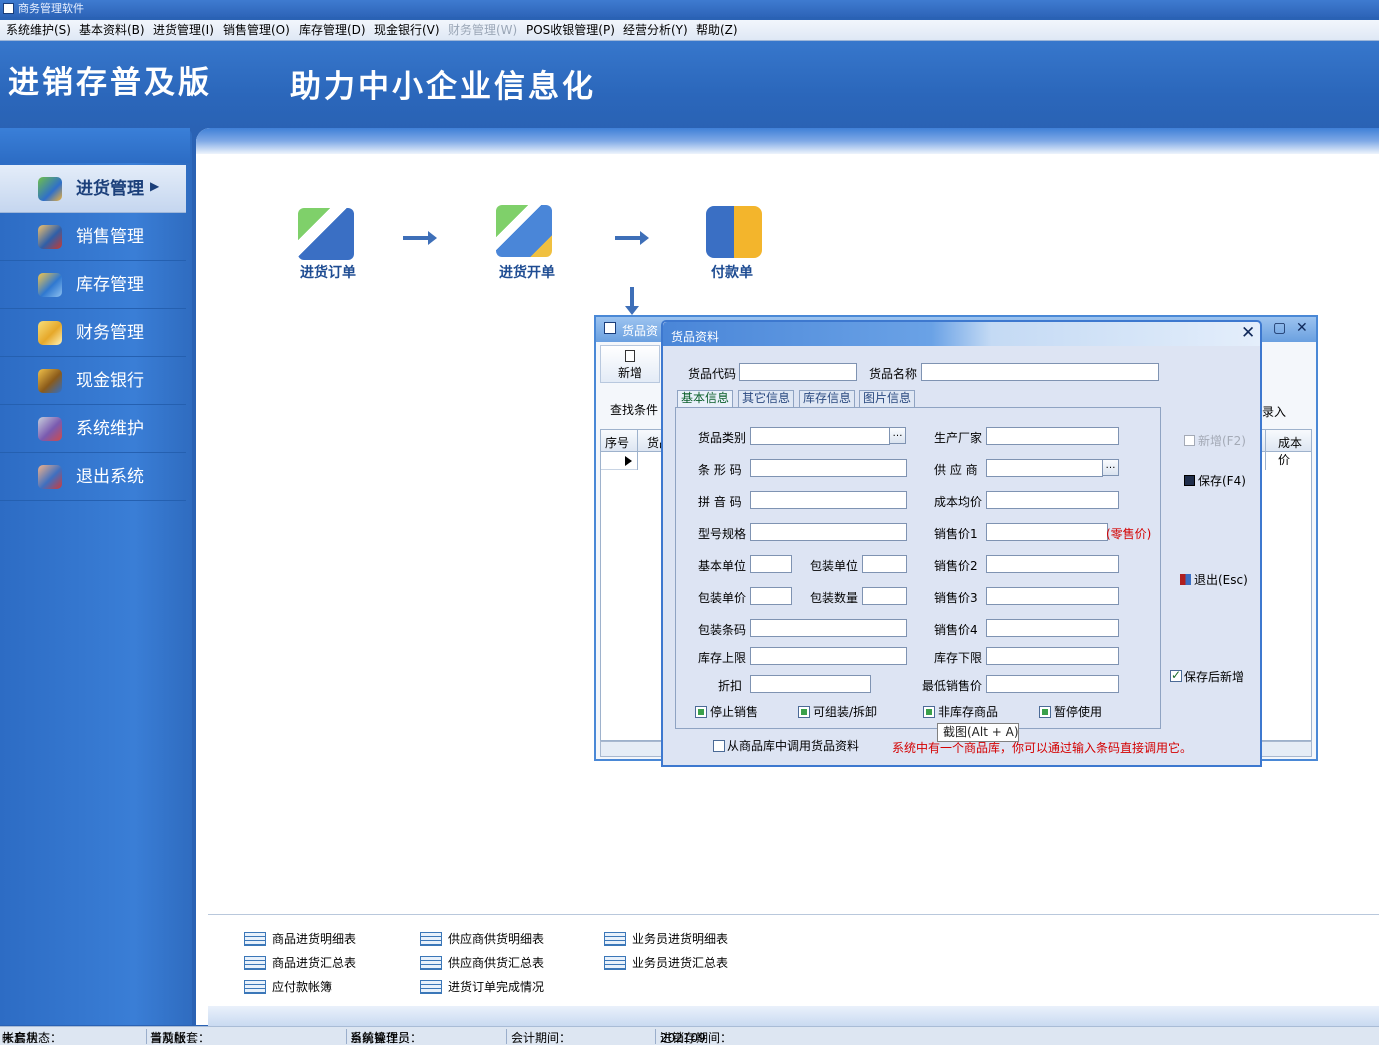 The height and width of the screenshot is (1045, 1379). What do you see at coordinates (1214, 580) in the screenshot?
I see `exit-button: 退出(Esc)` at bounding box center [1214, 580].